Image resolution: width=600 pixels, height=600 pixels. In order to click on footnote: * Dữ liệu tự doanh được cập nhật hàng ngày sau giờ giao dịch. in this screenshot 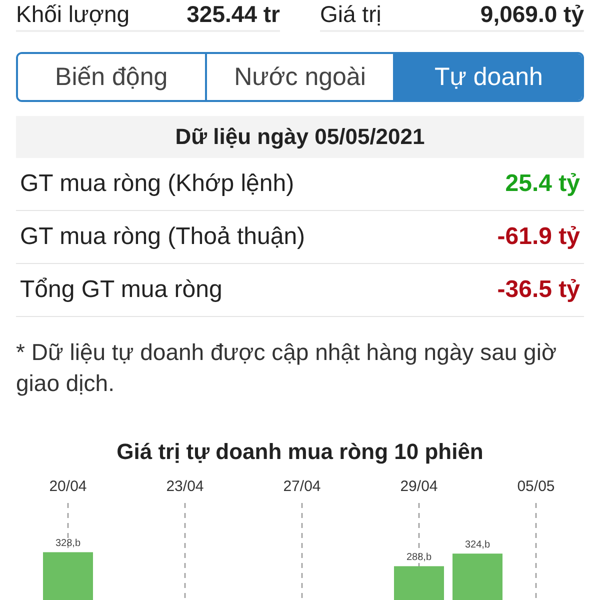, I will do `click(287, 368)`.